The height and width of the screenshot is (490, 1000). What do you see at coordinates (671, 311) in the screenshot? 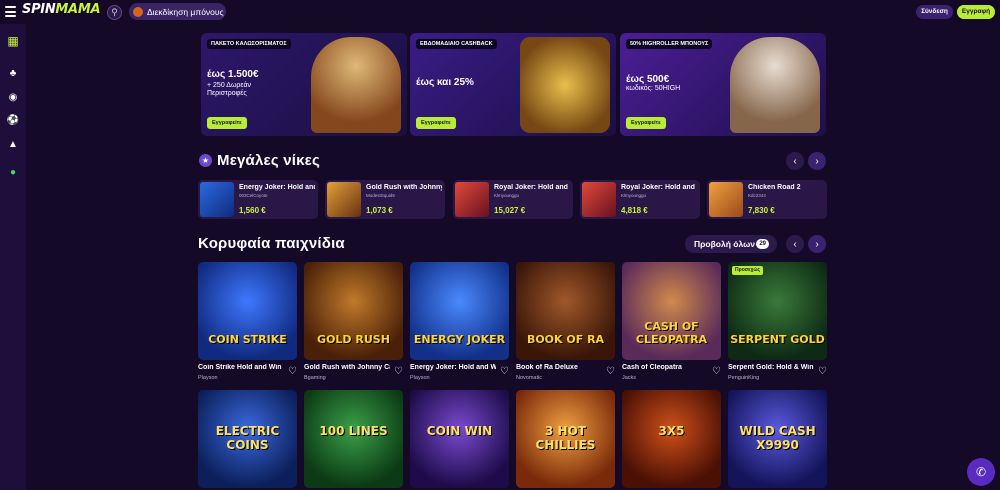
I see `game-tile: CASH OF CLEOPATRA` at bounding box center [671, 311].